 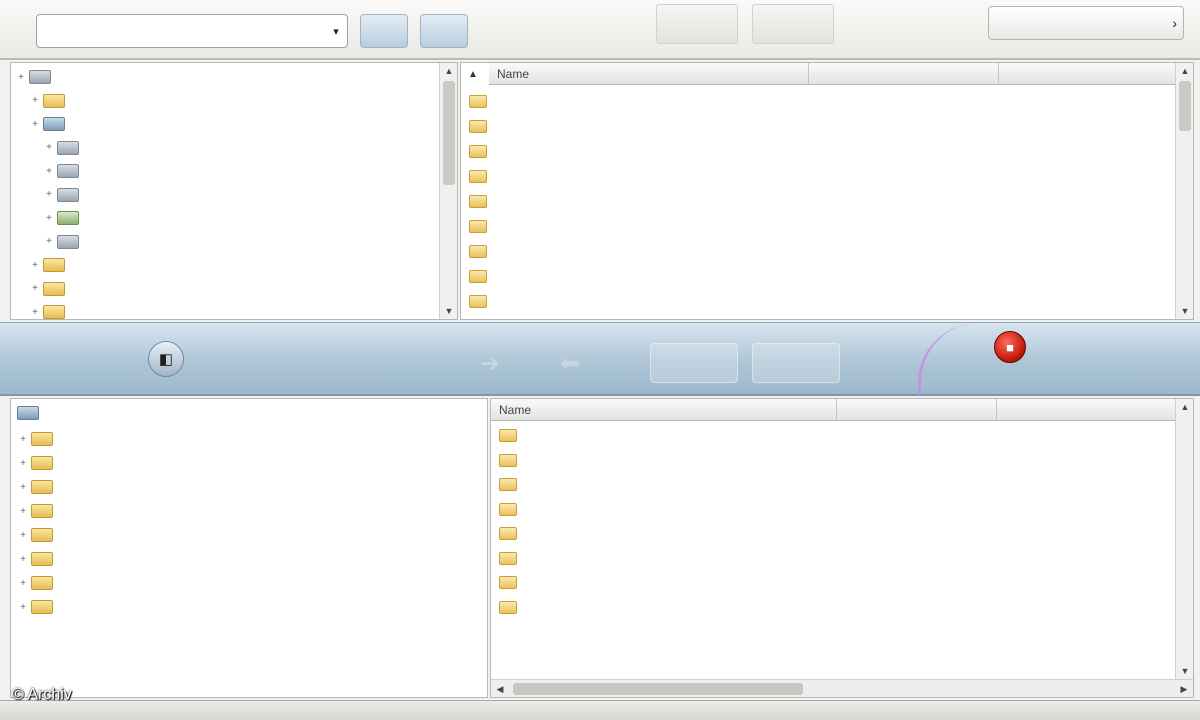 What do you see at coordinates (664, 410) in the screenshot?
I see `remote-column-name: Name` at bounding box center [664, 410].